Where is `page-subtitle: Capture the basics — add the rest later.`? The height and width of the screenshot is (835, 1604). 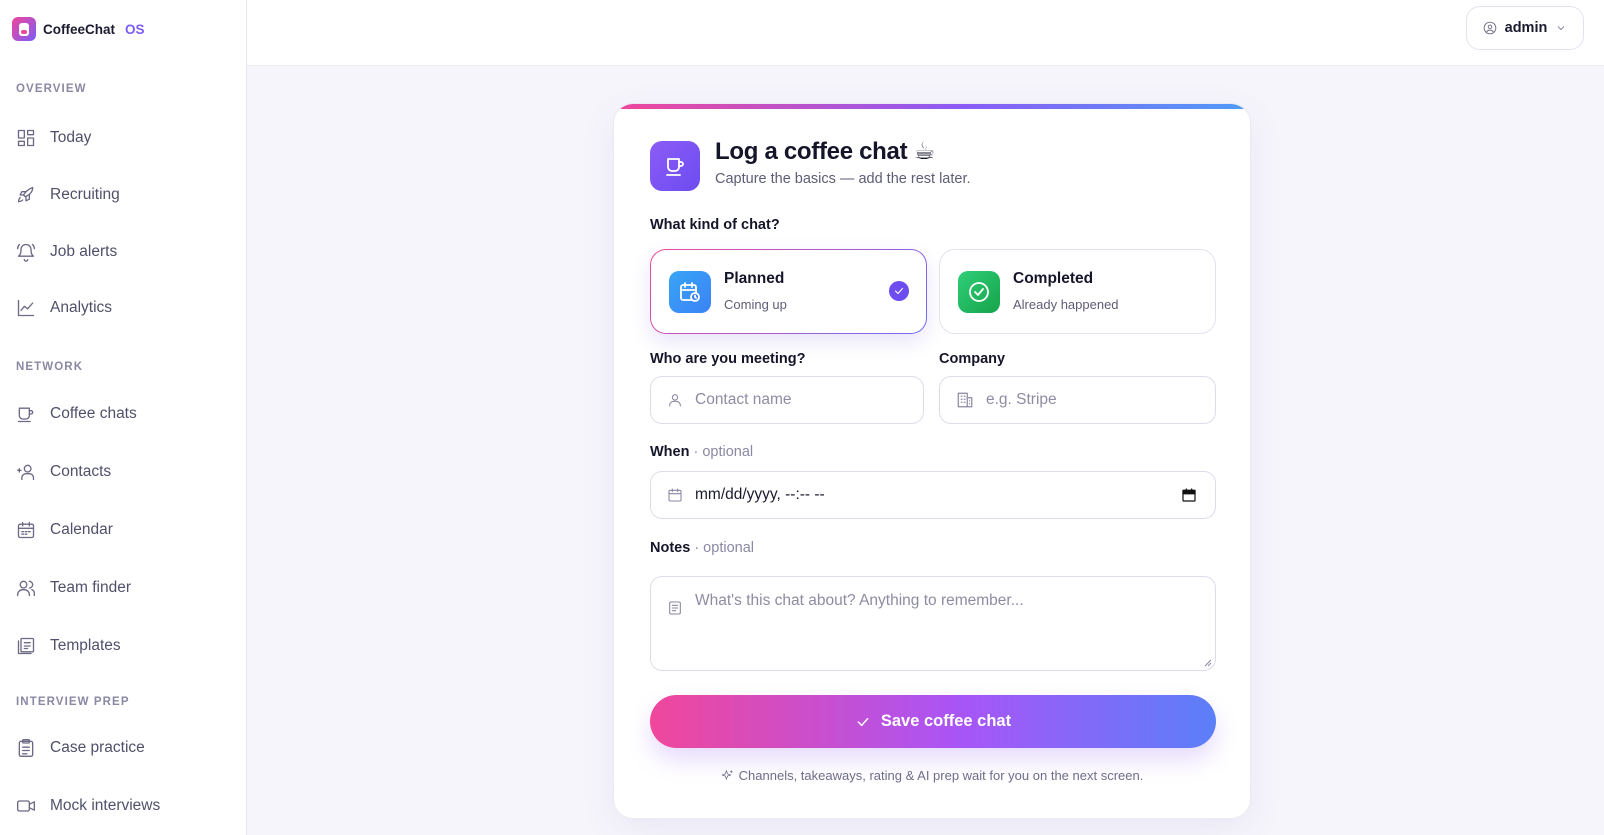
page-subtitle: Capture the basics — add the rest later. is located at coordinates (843, 179).